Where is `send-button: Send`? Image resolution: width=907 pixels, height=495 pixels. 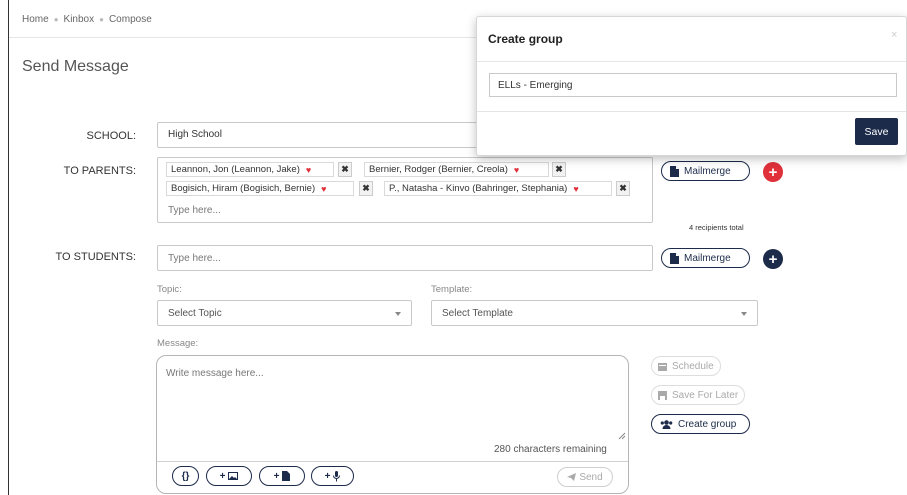 send-button: Send is located at coordinates (585, 477).